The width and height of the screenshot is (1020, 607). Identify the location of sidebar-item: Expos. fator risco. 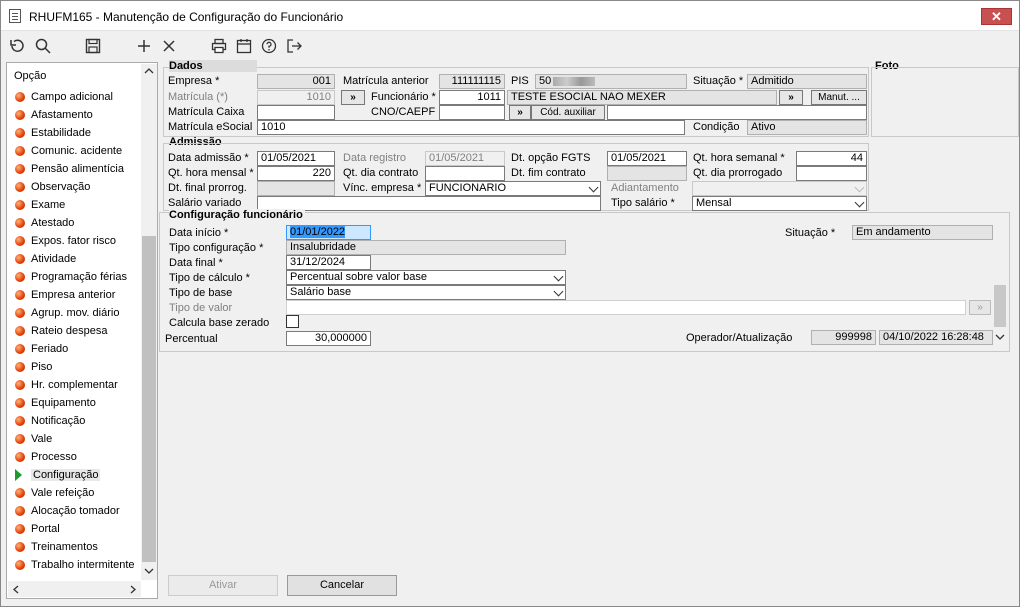
(65, 241).